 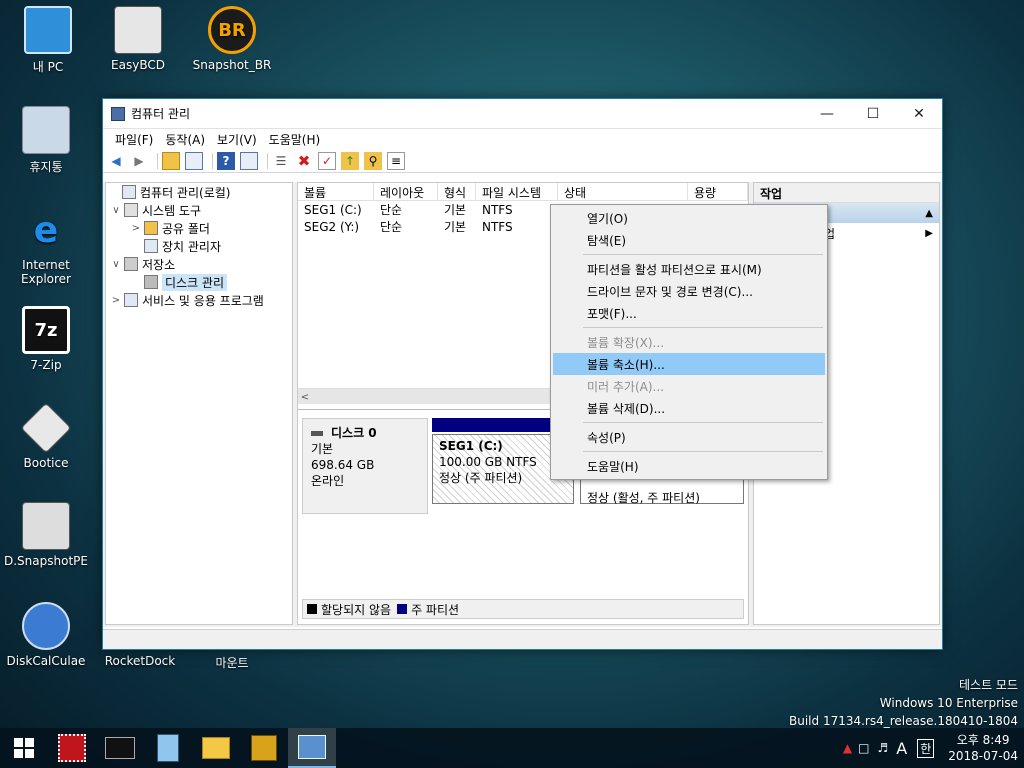 I want to click on partition-status: 정상 (주 파티션), so click(x=481, y=478).